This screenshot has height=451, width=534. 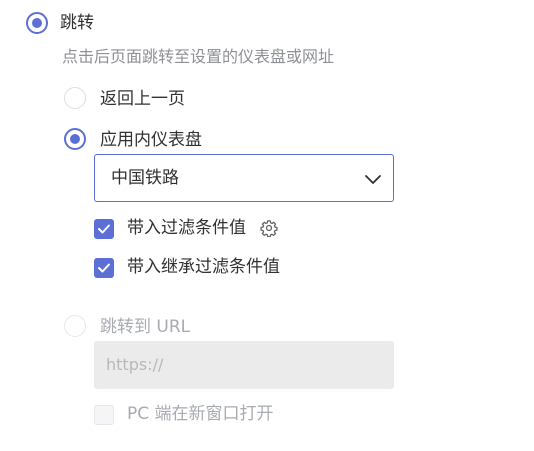 What do you see at coordinates (186, 228) in the screenshot?
I see `filter-checkbox-label: 带入过滤条件值` at bounding box center [186, 228].